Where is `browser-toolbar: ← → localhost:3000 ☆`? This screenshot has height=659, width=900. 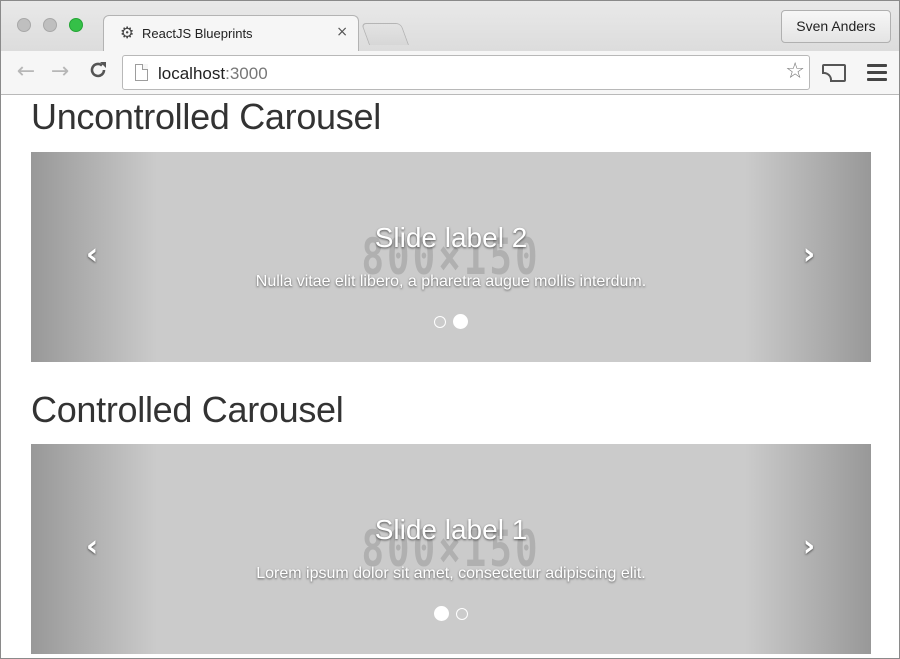
browser-toolbar: ← → localhost:3000 ☆ is located at coordinates (450, 73).